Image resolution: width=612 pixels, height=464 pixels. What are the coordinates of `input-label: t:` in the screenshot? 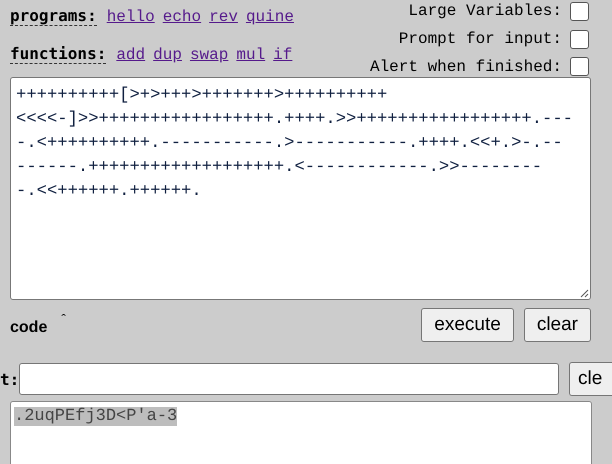 It's located at (9, 379).